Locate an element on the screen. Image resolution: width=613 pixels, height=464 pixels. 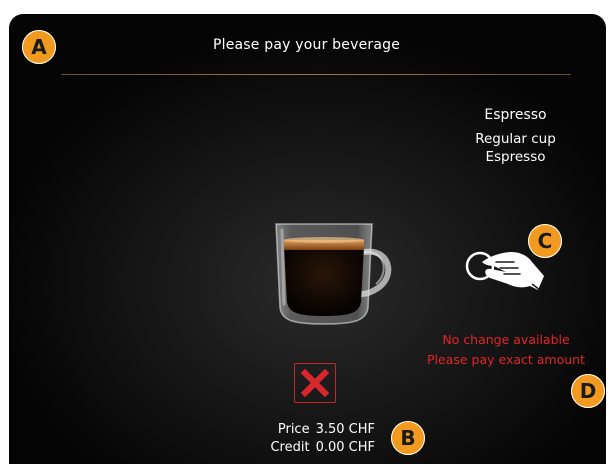
credit-row: Credit 0.00 CHF is located at coordinates (300, 447).